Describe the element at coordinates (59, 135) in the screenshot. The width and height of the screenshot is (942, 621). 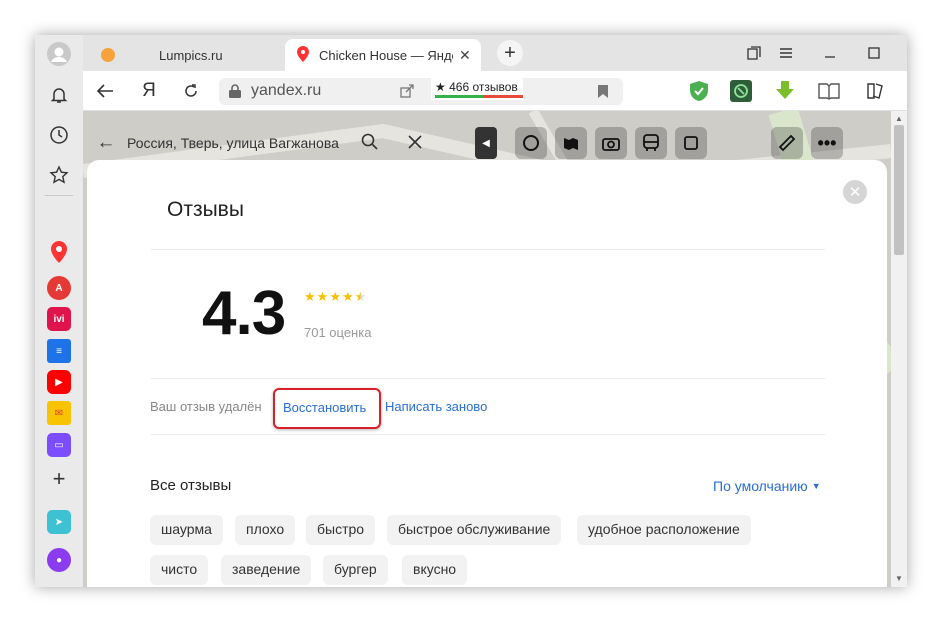
I see `history-clock-icon` at that location.